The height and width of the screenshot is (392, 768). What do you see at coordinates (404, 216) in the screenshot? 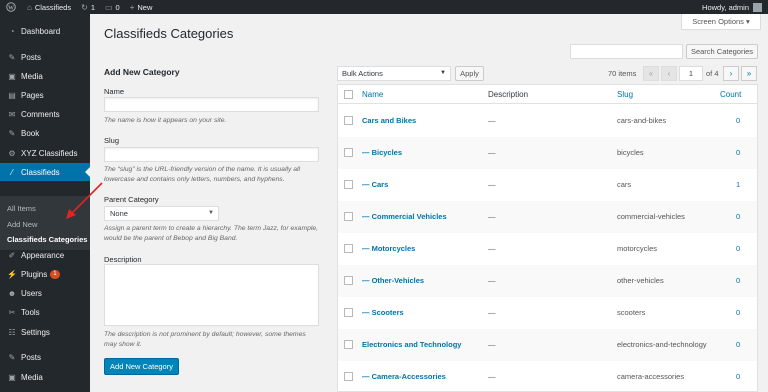
I see `category-name-link: — Commercial Vehicles` at bounding box center [404, 216].